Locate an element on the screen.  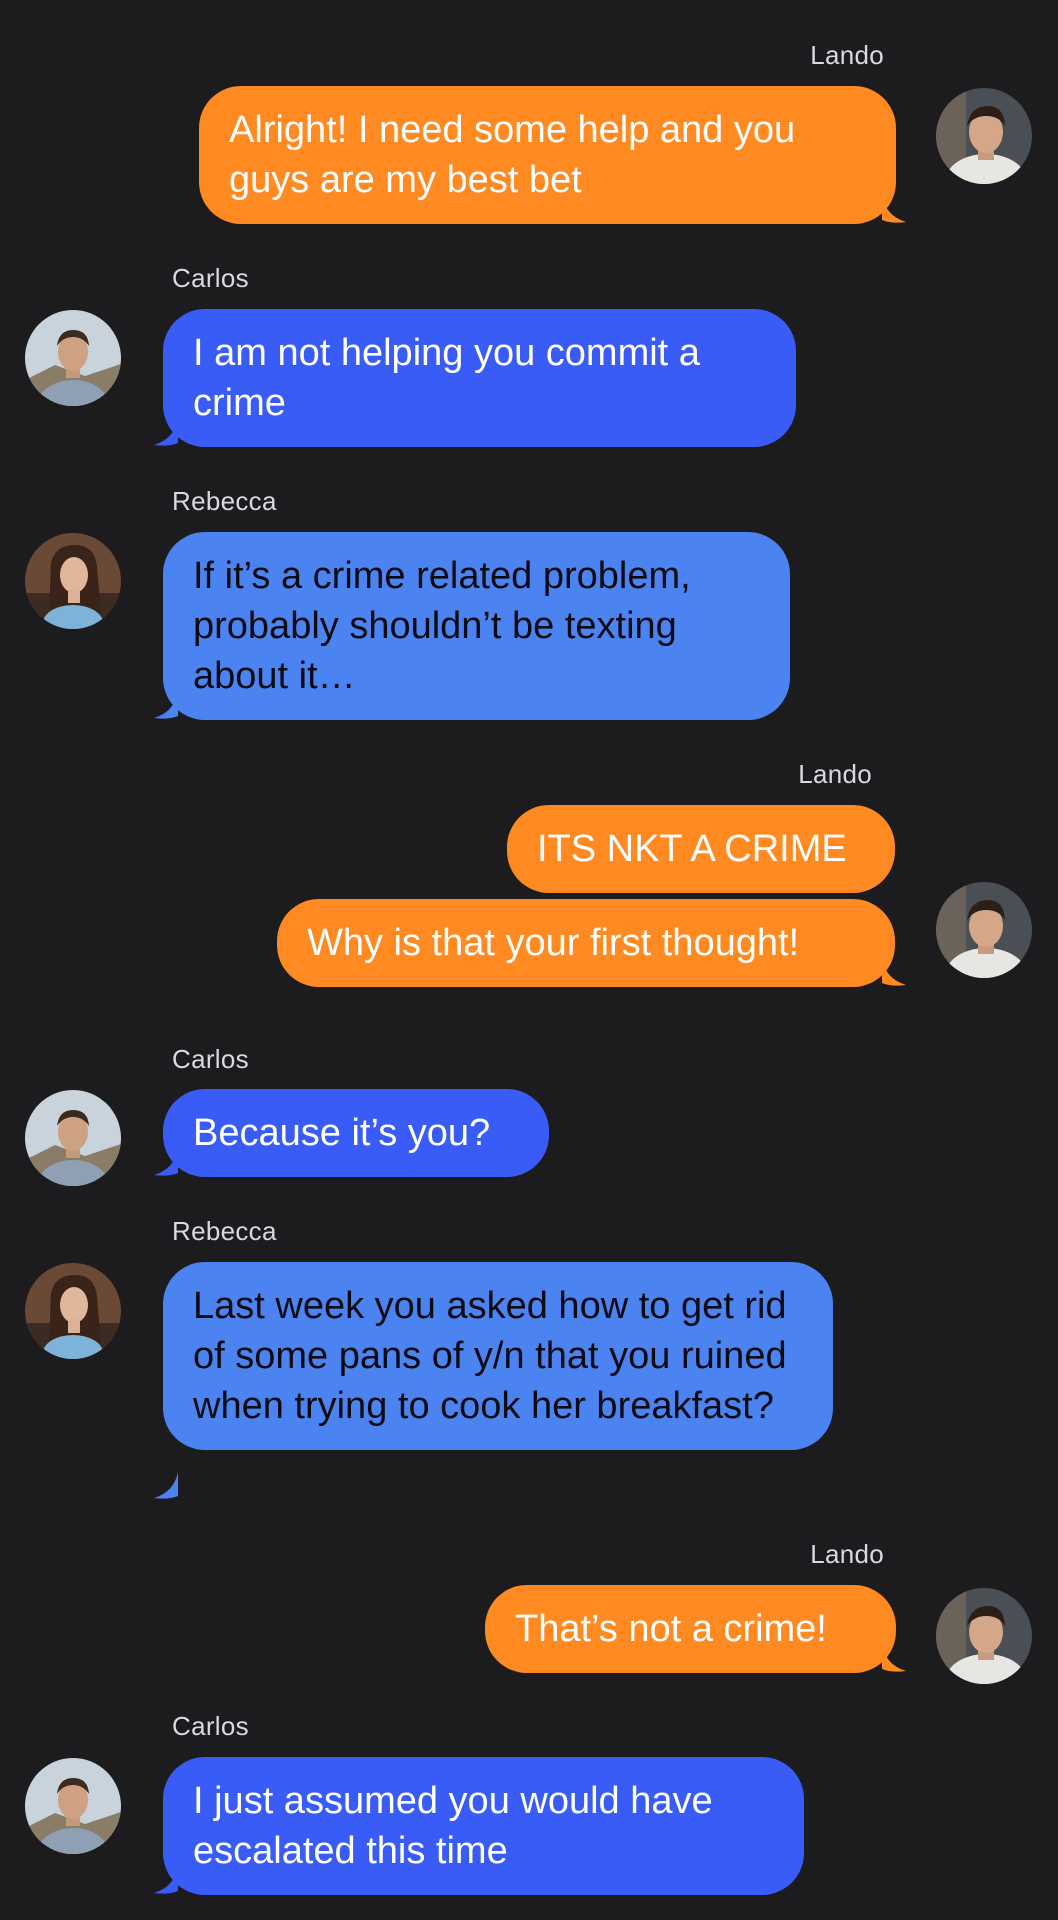
message-bubble: ITS NKT A CRIME is located at coordinates (701, 849).